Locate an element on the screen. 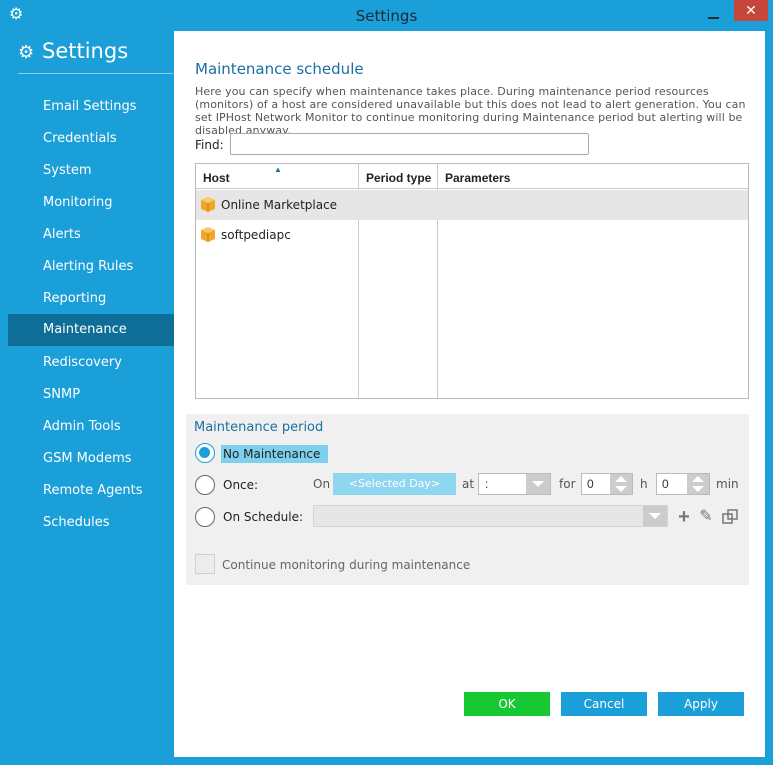  once-label: Once: is located at coordinates (240, 485).